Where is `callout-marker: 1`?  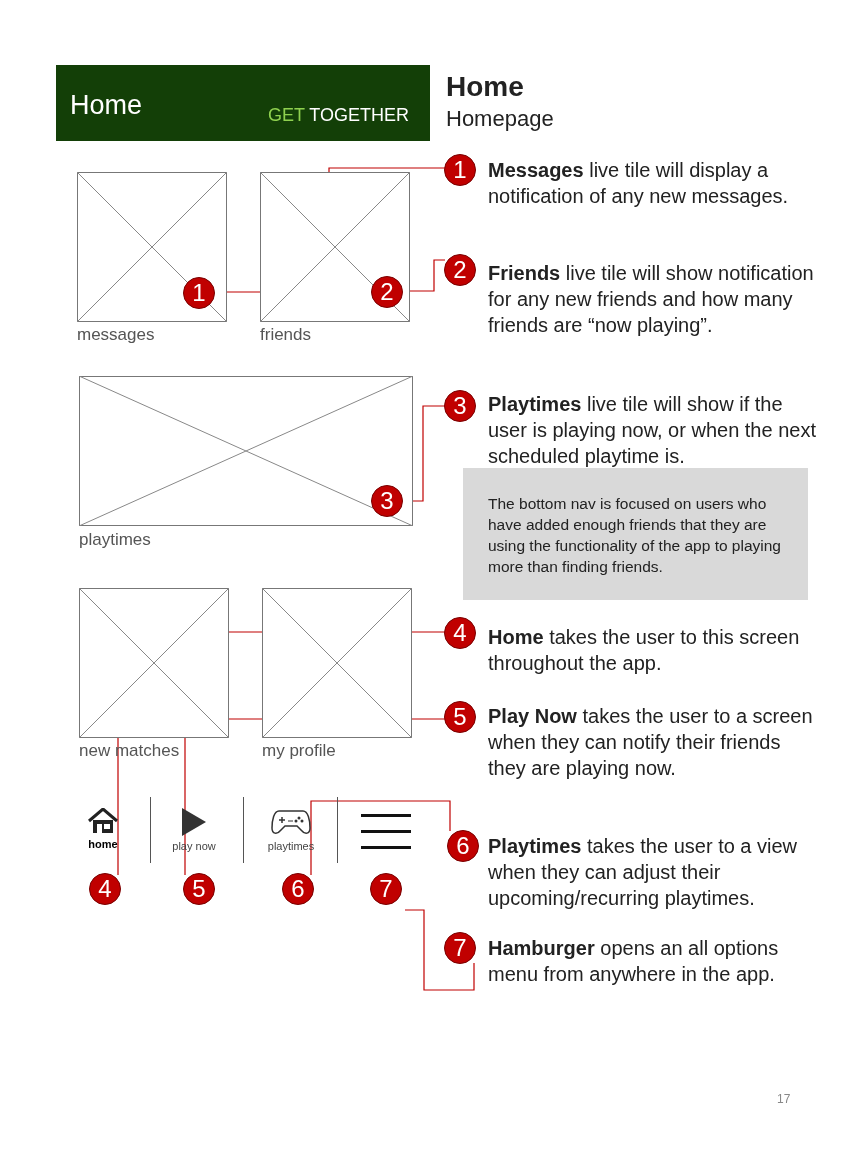 callout-marker: 1 is located at coordinates (460, 170).